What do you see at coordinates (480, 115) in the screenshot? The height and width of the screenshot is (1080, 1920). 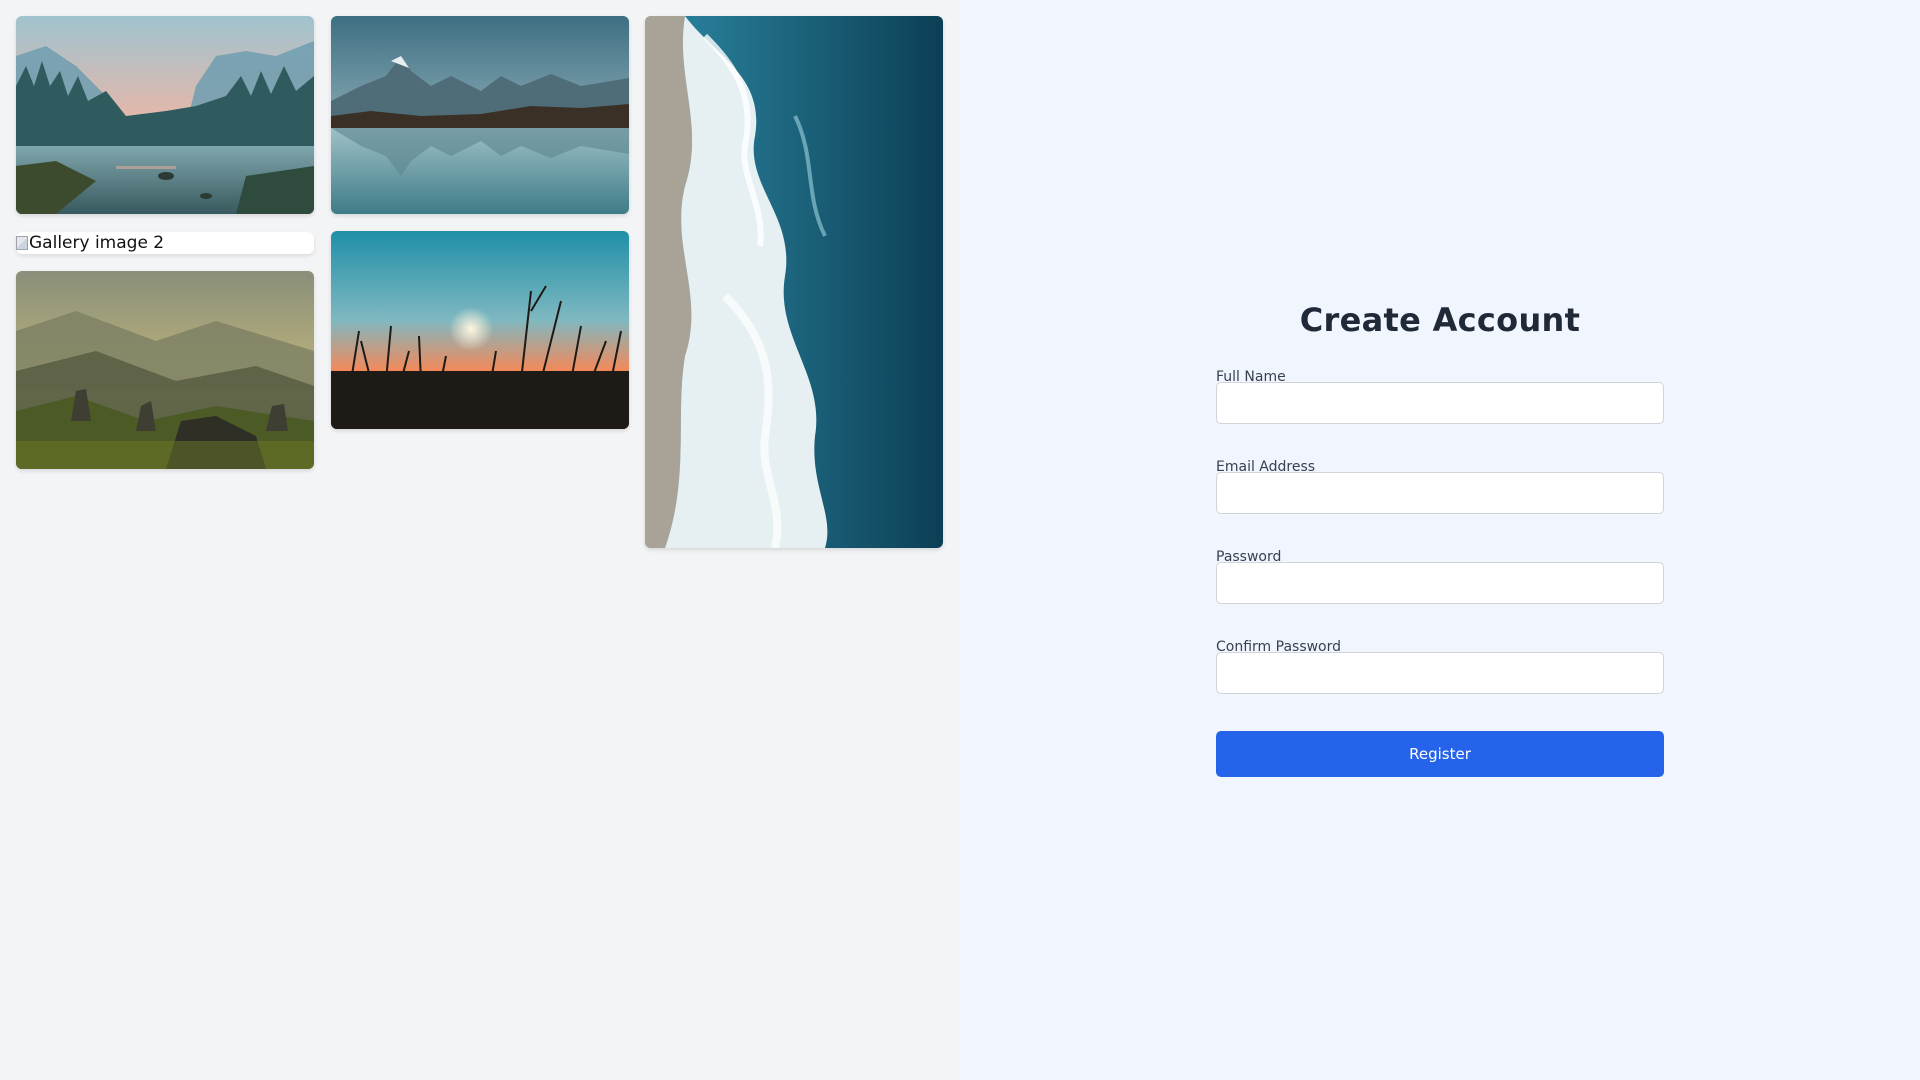 I see `gallery-image-mountain-reflection` at bounding box center [480, 115].